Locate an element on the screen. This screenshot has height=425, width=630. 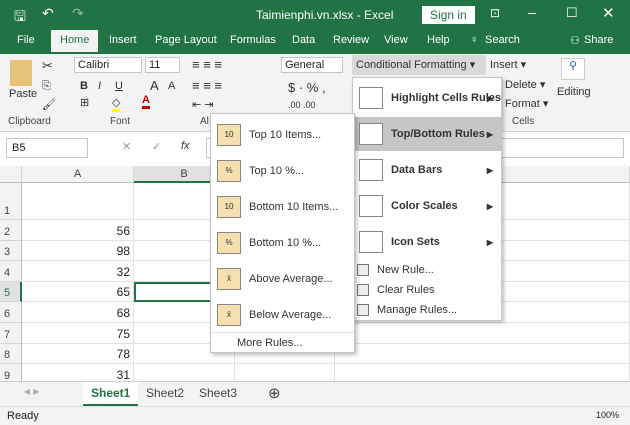
tab-review: Review is located at coordinates (351, 40).